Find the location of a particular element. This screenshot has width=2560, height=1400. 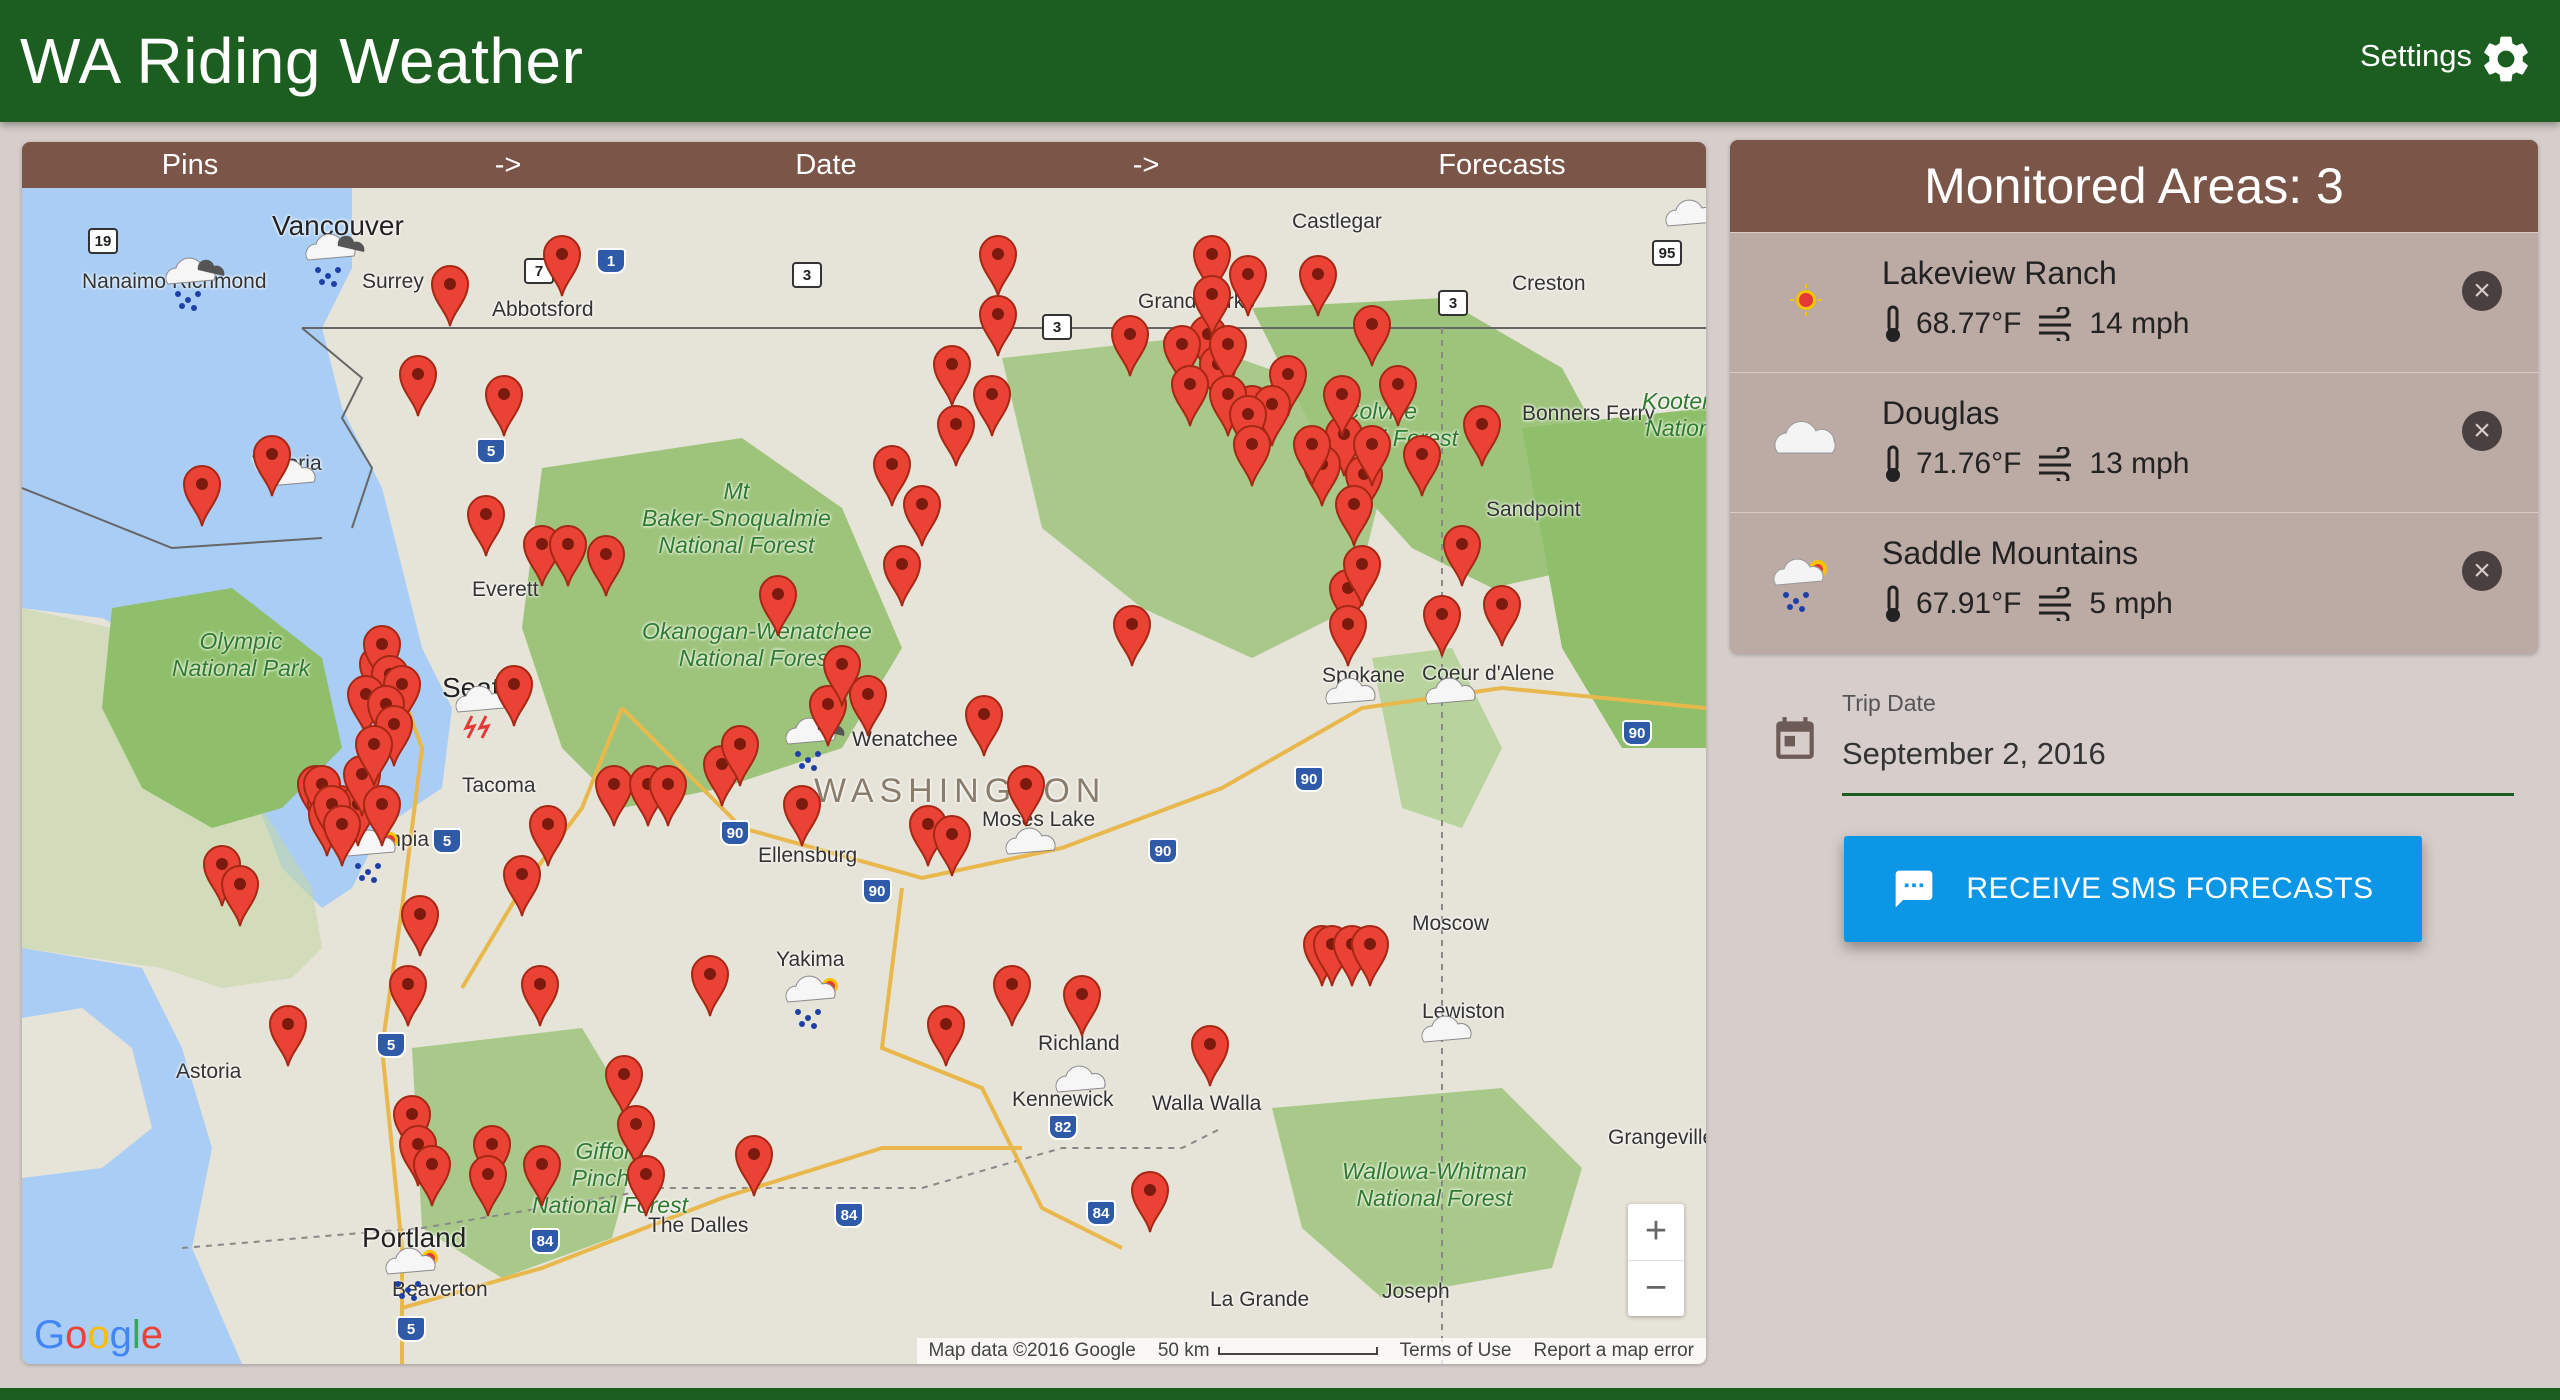

trip-date-field: Trip Date September 2, 2016 is located at coordinates (2142, 750).